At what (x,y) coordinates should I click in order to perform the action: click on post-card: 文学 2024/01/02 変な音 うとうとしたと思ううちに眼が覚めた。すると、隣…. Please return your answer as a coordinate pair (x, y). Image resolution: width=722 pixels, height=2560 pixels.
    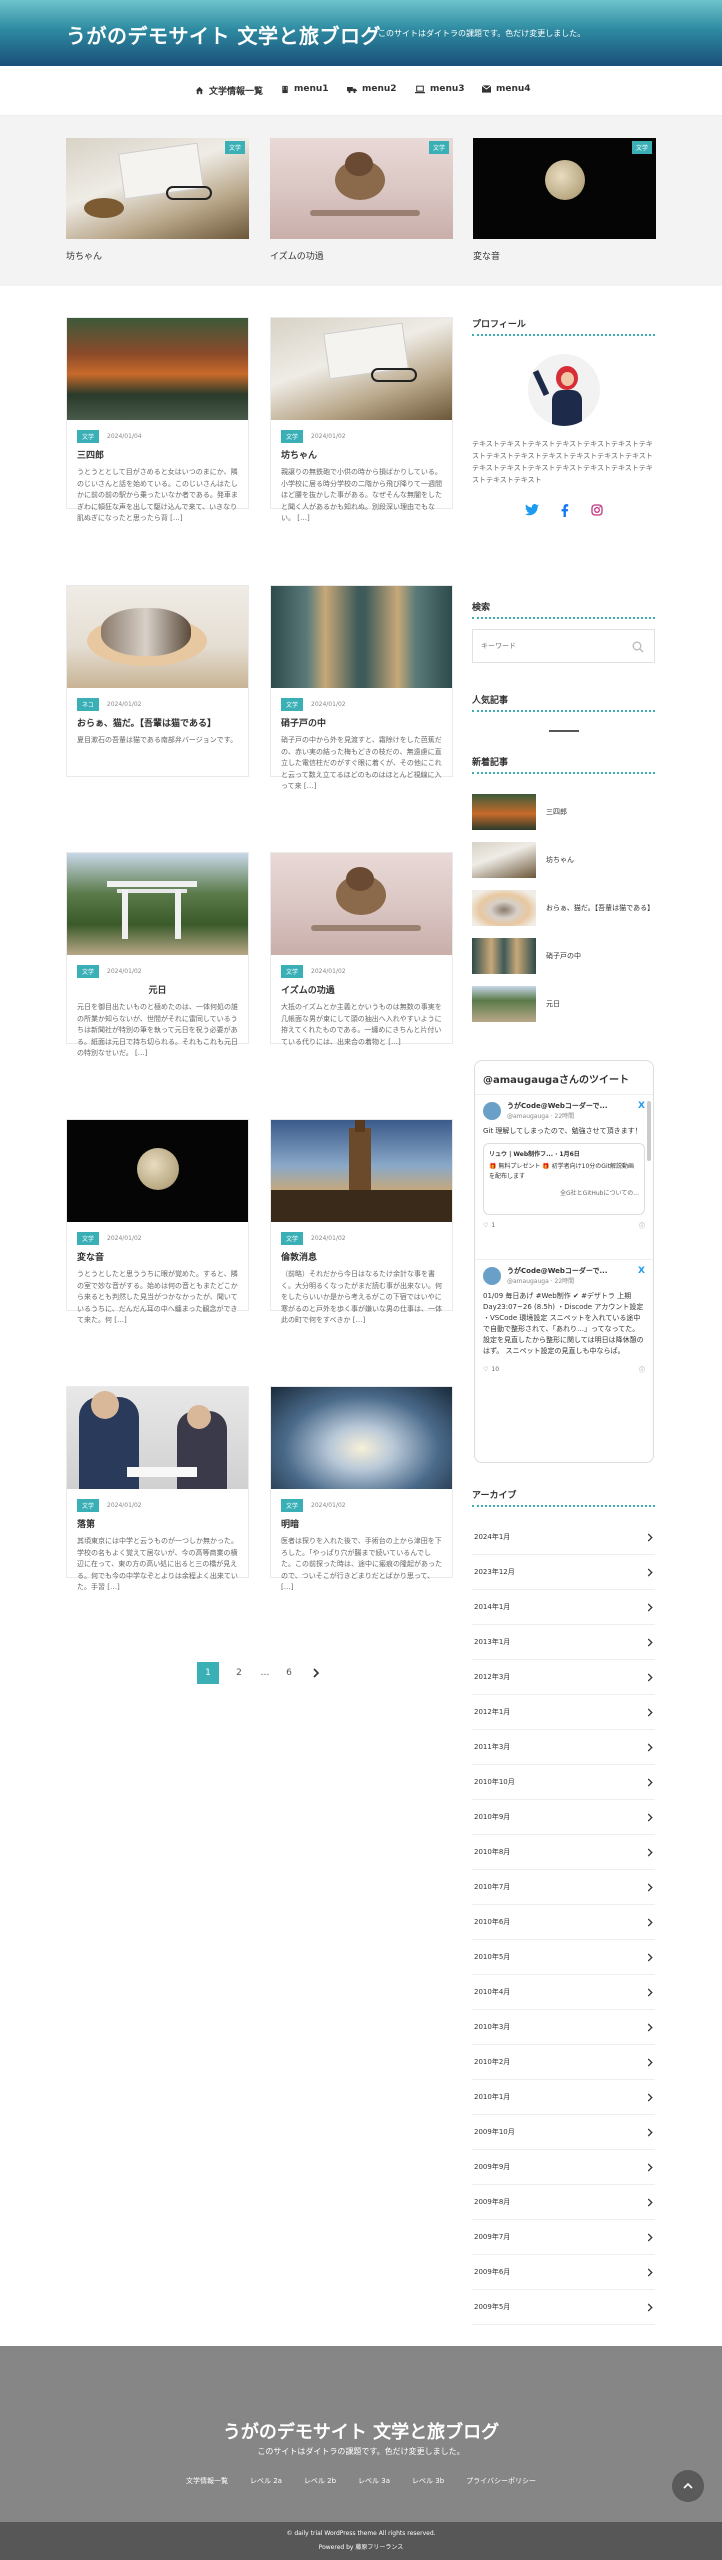
    Looking at the image, I should click on (157, 1221).